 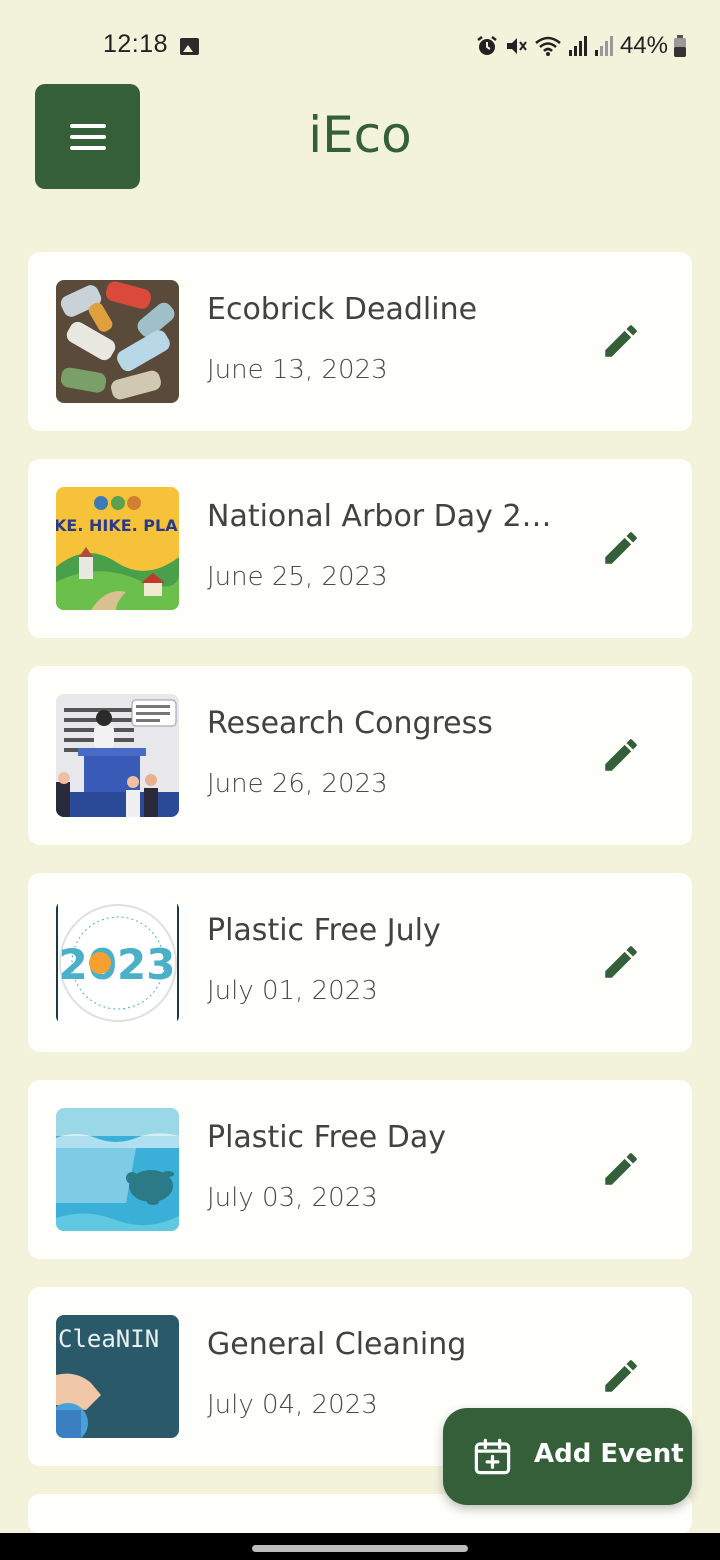 What do you see at coordinates (136, 44) in the screenshot?
I see `status-time: 12:18` at bounding box center [136, 44].